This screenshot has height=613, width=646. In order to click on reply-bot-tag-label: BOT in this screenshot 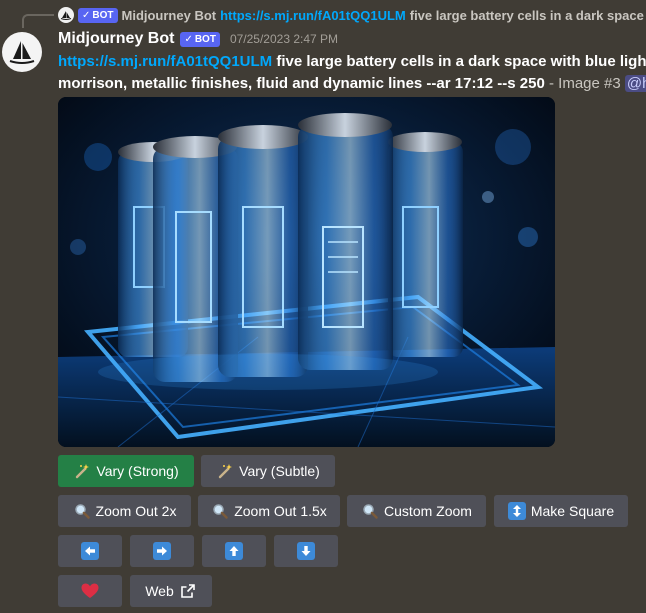, I will do `click(103, 15)`.